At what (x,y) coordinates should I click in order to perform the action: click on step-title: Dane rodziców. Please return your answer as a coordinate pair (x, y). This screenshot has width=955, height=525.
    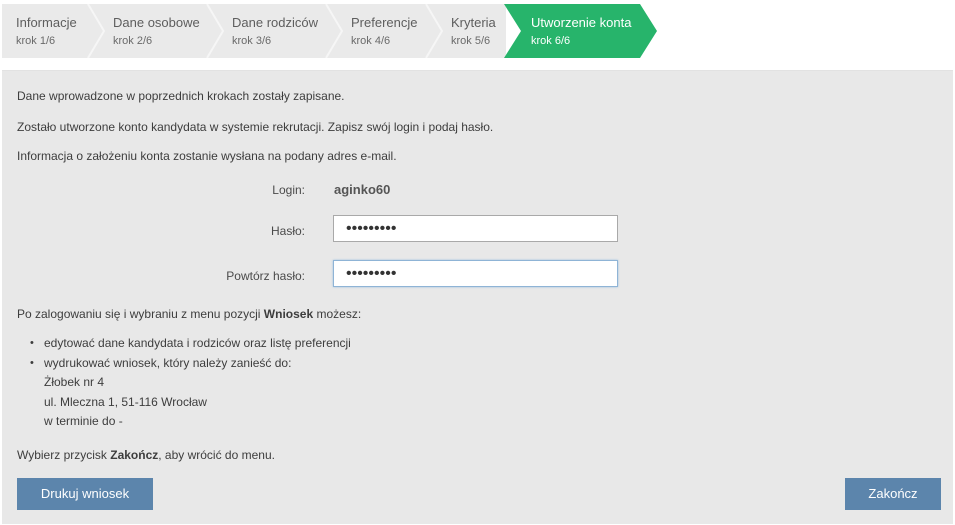
    Looking at the image, I should click on (275, 22).